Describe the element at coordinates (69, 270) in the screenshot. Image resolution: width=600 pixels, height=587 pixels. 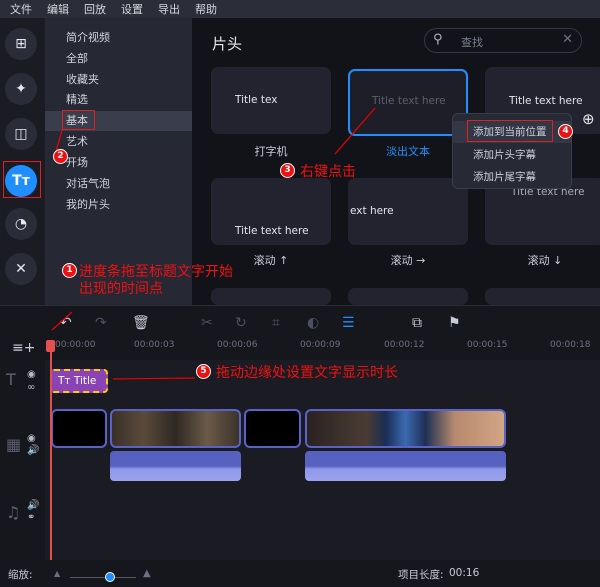
I see `step-badge: 1` at that location.